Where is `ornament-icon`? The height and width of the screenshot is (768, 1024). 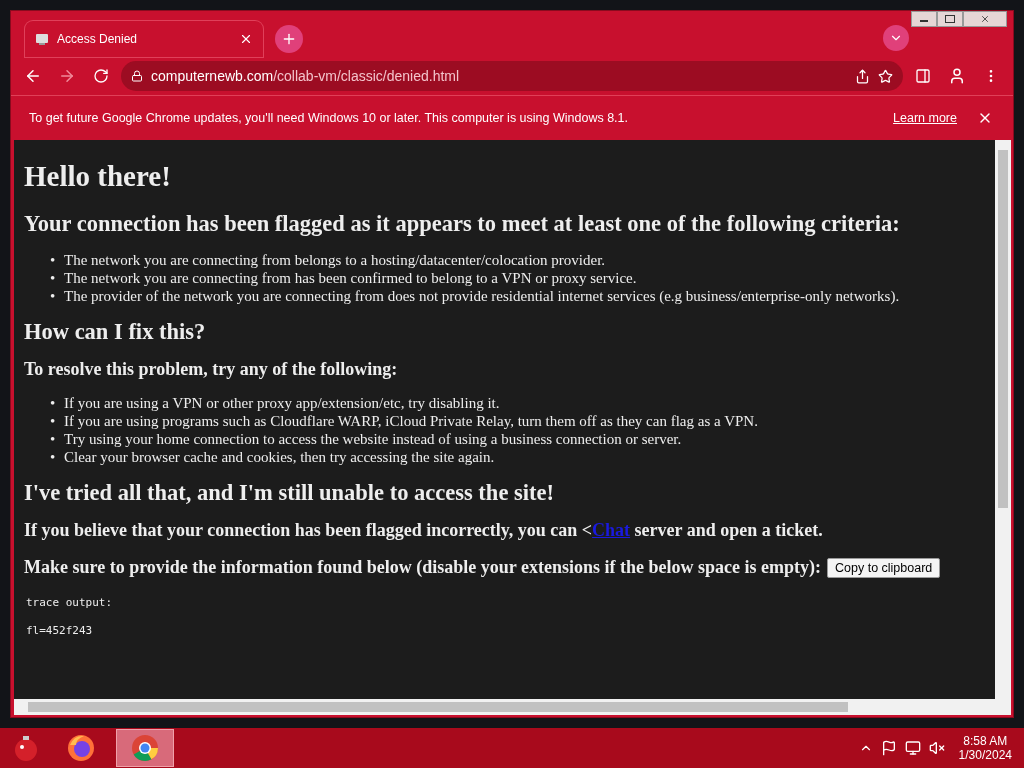
ornament-icon is located at coordinates (26, 748).